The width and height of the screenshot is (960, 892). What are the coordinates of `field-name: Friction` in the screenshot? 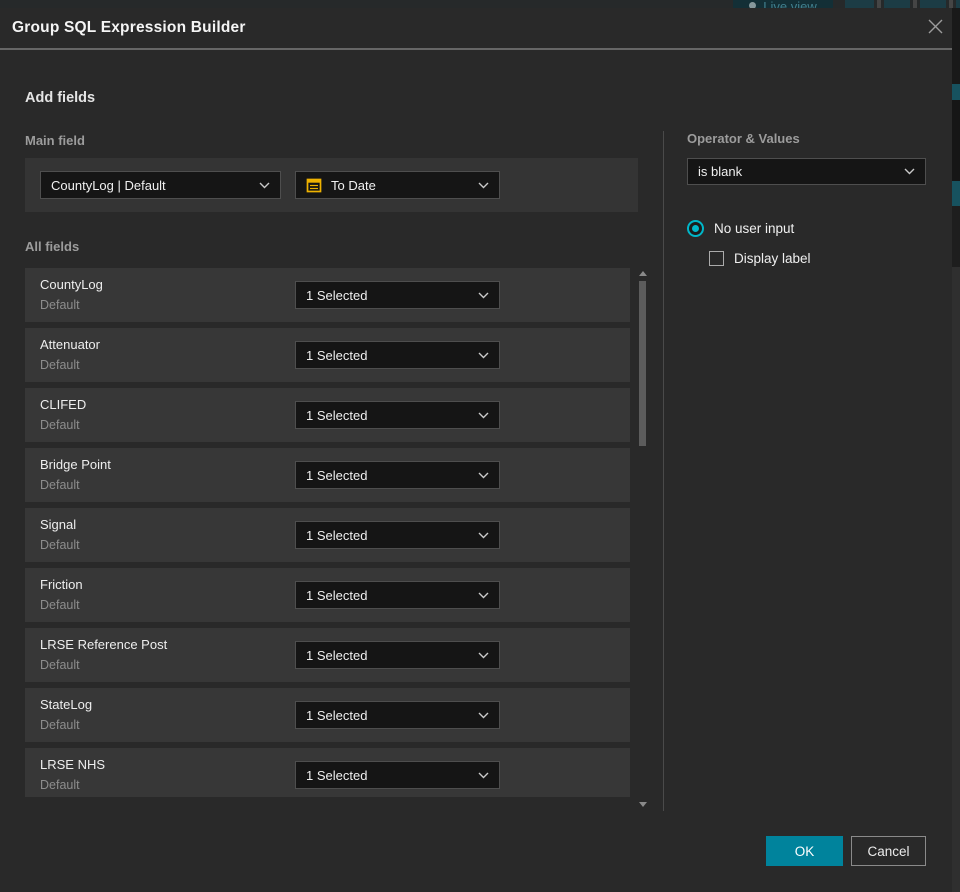 It's located at (61, 584).